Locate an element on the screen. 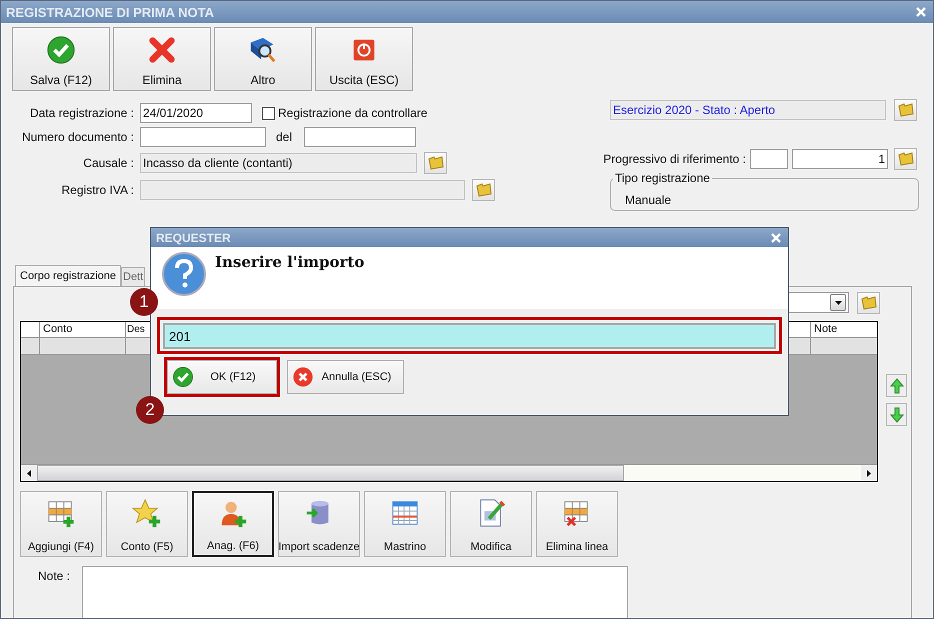 This screenshot has width=934, height=619. group-title: Tipo registrazione is located at coordinates (662, 178).